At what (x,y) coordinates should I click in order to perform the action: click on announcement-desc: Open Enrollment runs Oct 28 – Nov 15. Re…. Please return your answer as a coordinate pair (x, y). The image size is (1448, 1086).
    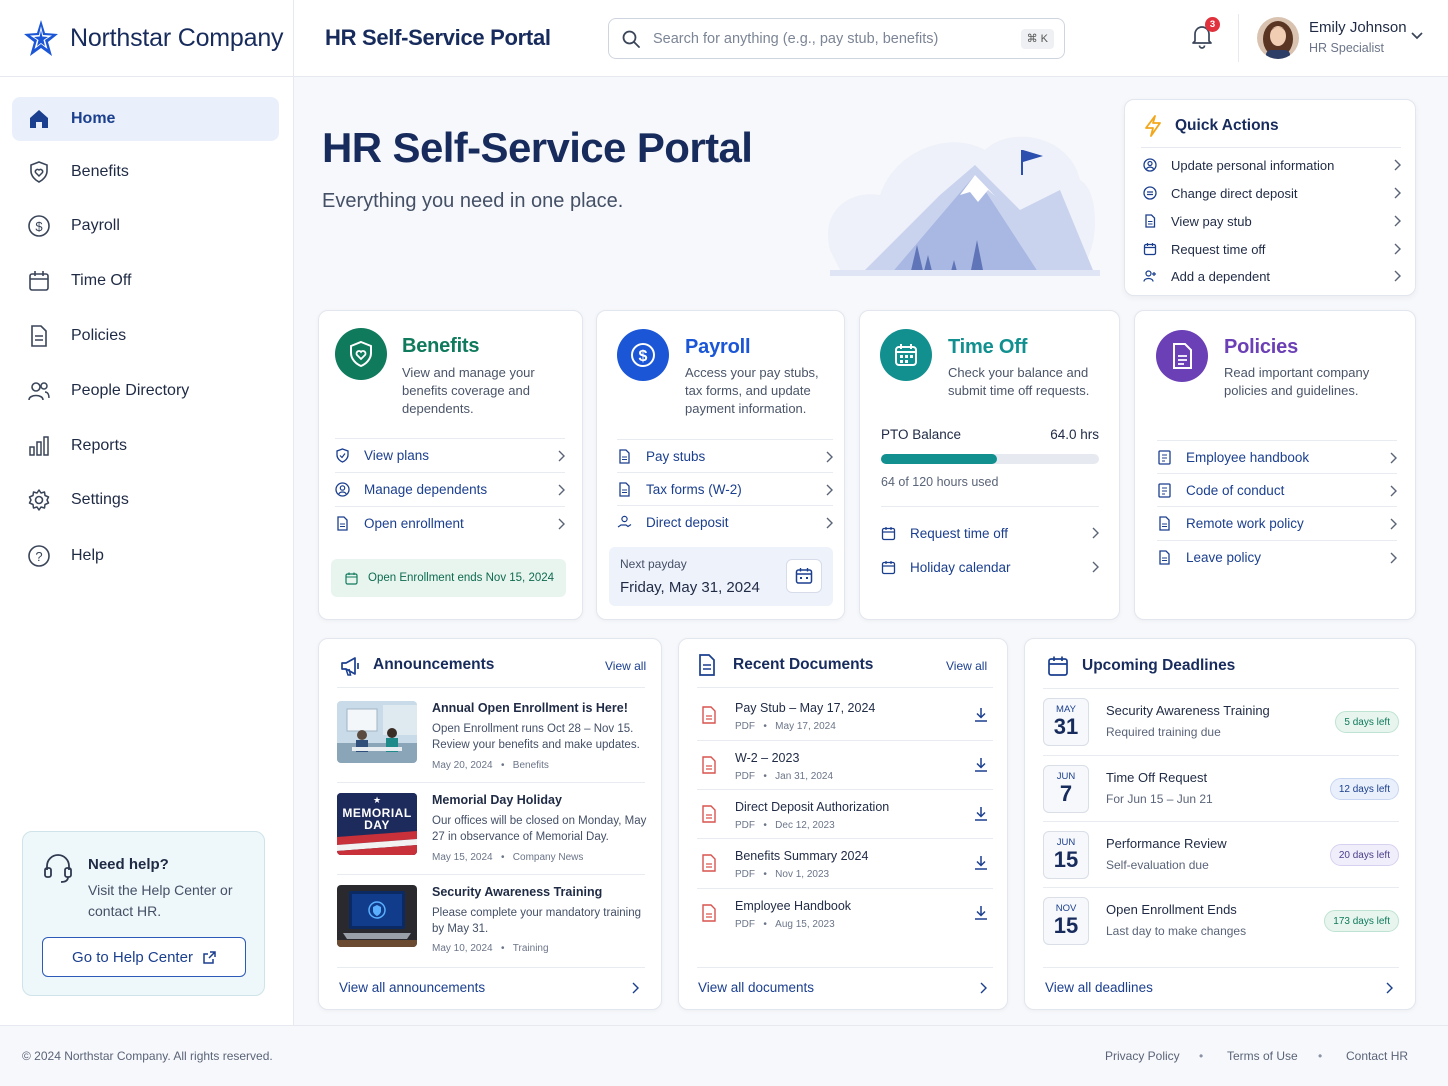
    Looking at the image, I should click on (536, 737).